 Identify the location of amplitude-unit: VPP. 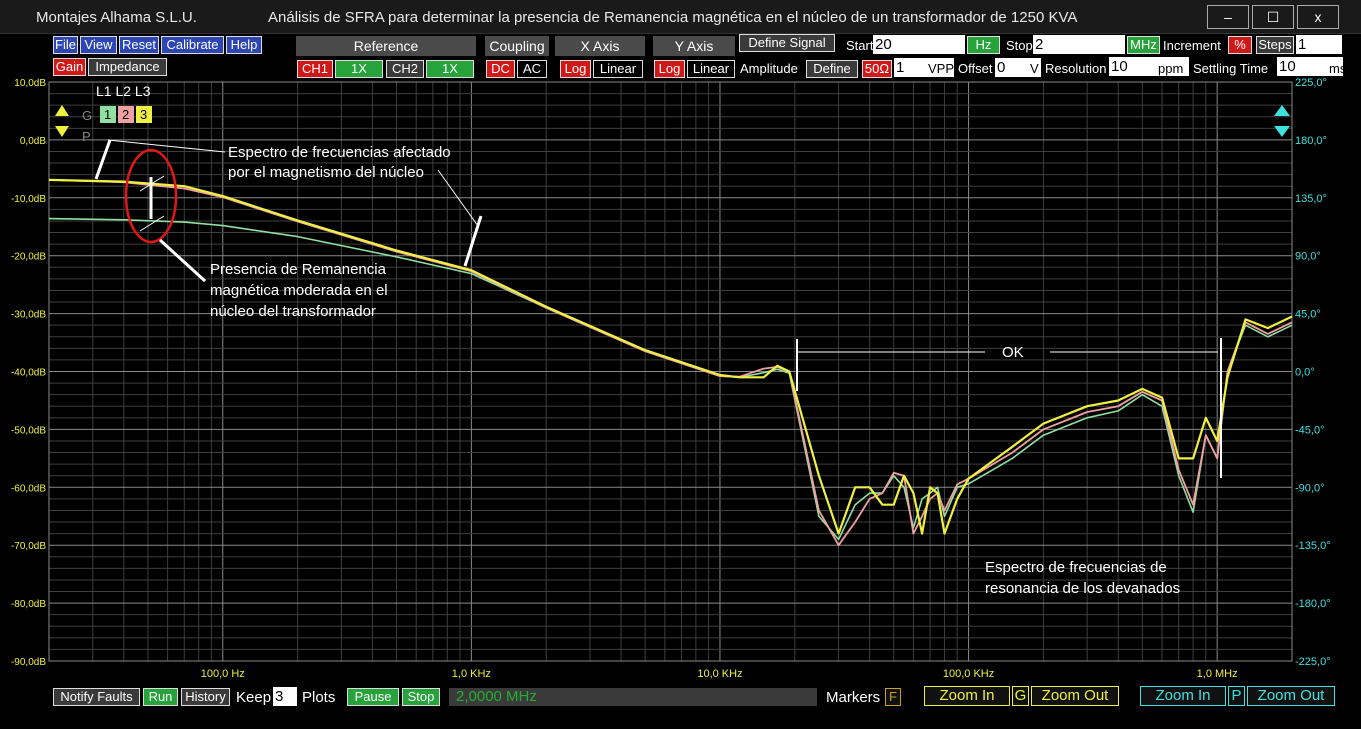
(941, 68).